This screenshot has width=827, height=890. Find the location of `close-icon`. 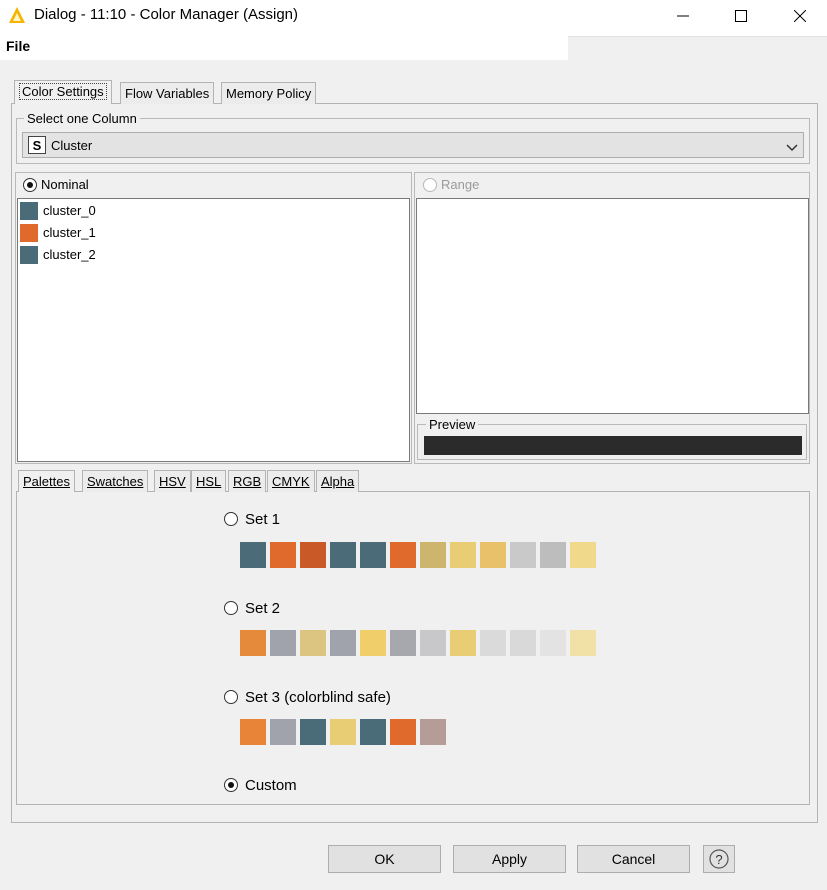

close-icon is located at coordinates (800, 16).